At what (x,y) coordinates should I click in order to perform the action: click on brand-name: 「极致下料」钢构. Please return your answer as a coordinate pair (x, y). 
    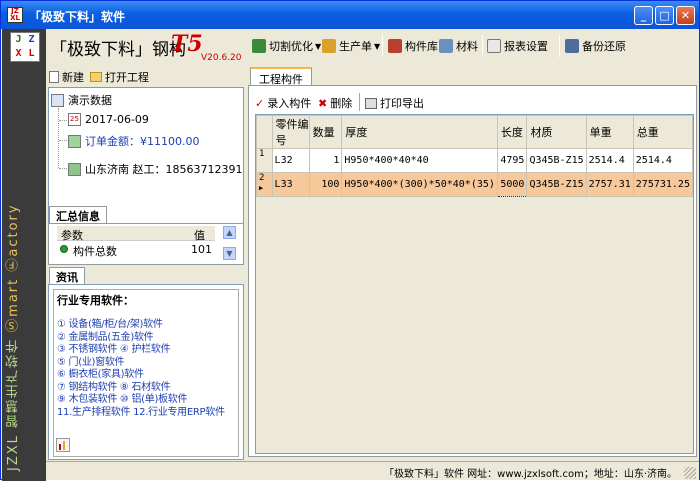
    Looking at the image, I should click on (118, 50).